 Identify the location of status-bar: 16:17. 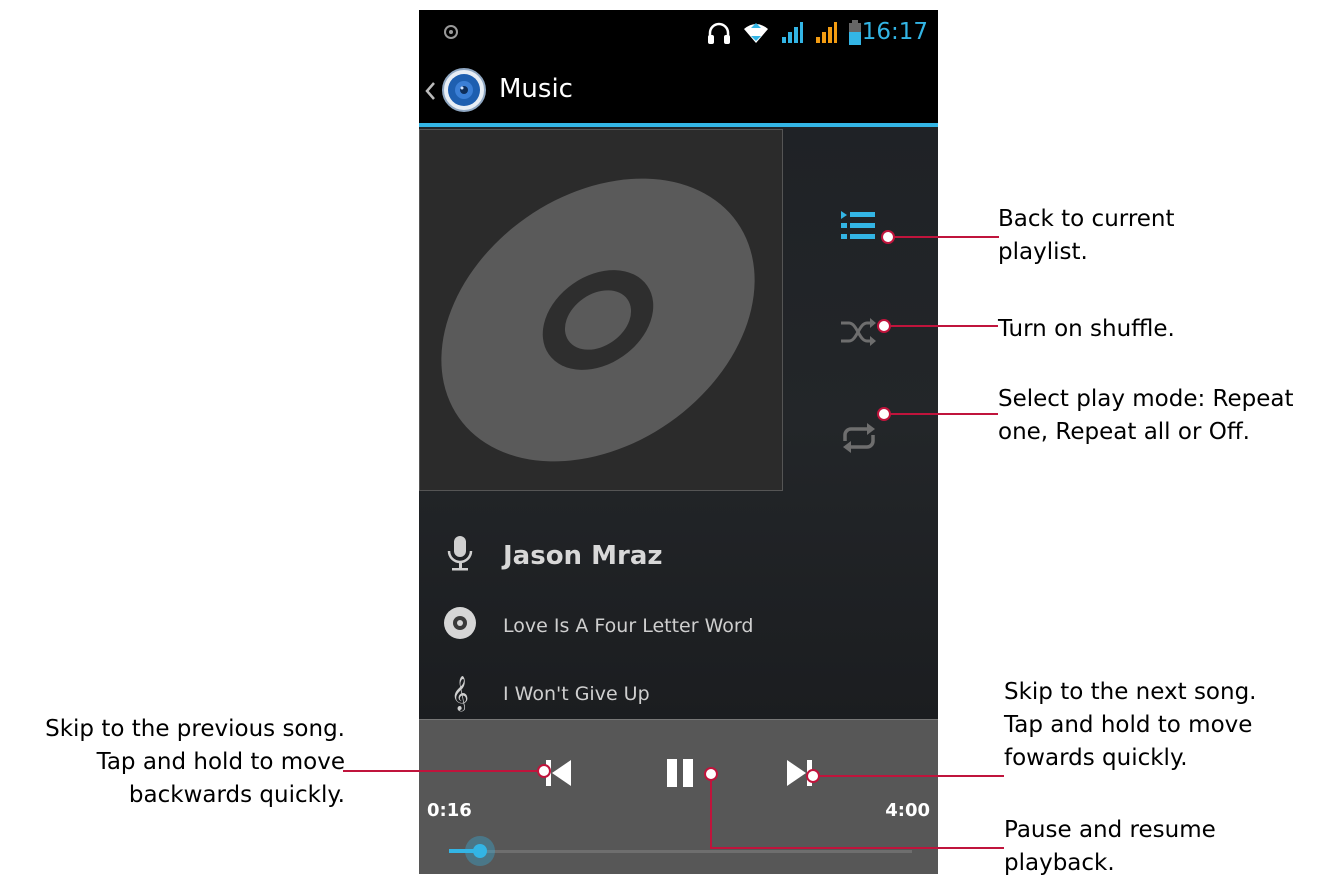
(678, 32).